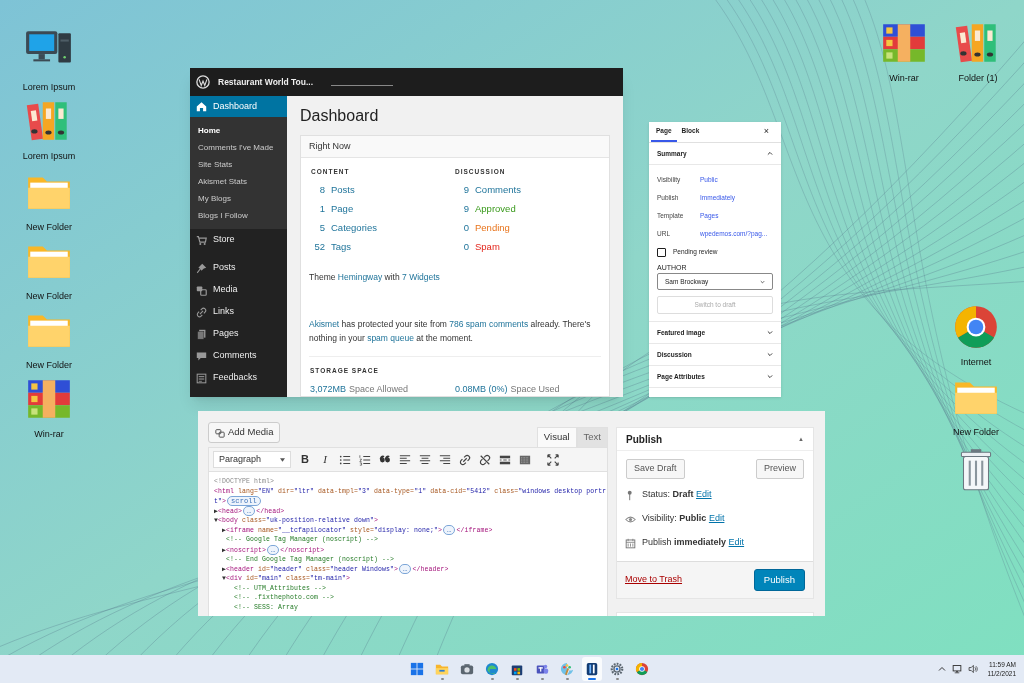 This screenshot has width=1024, height=683. I want to click on app-icon, so click(592, 669).